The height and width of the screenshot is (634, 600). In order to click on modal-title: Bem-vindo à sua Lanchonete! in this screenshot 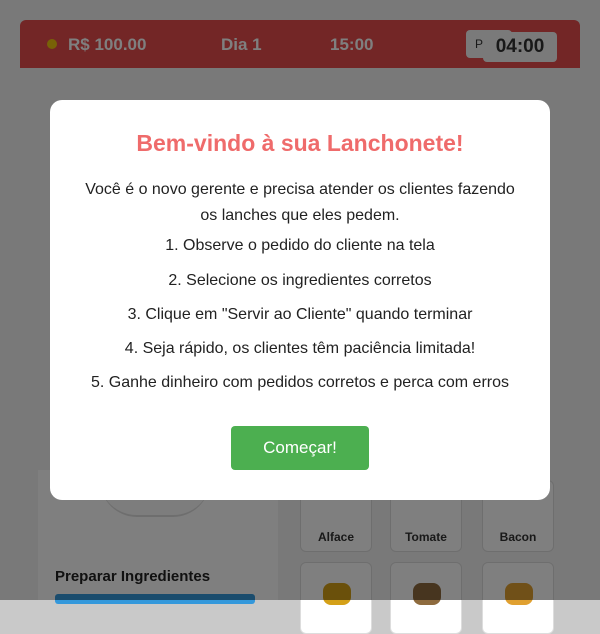, I will do `click(300, 143)`.